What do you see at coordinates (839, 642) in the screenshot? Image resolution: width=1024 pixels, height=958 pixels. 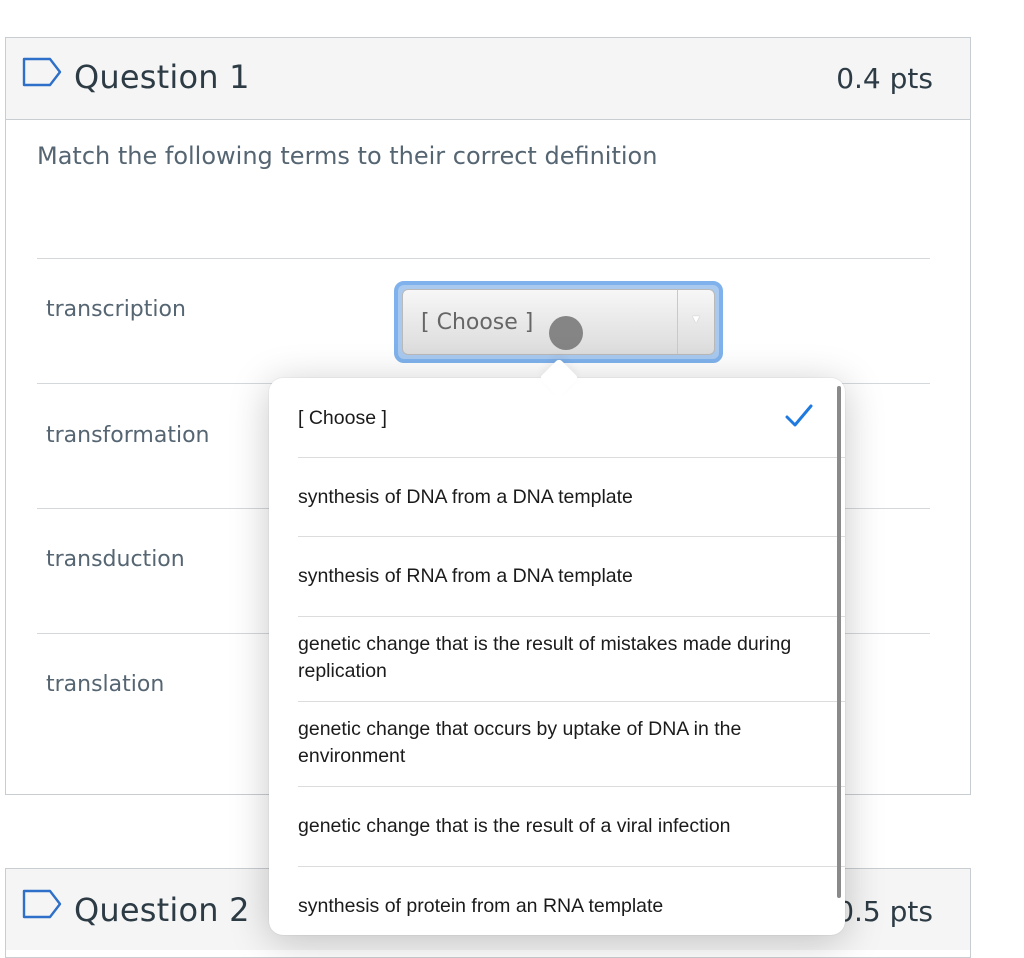 I see `scrollbar` at bounding box center [839, 642].